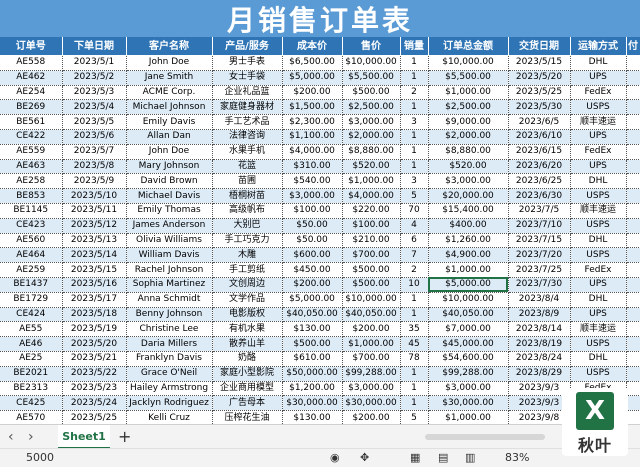 The image size is (640, 467). What do you see at coordinates (312, 226) in the screenshot?
I see `table-cell: $50.00` at bounding box center [312, 226].